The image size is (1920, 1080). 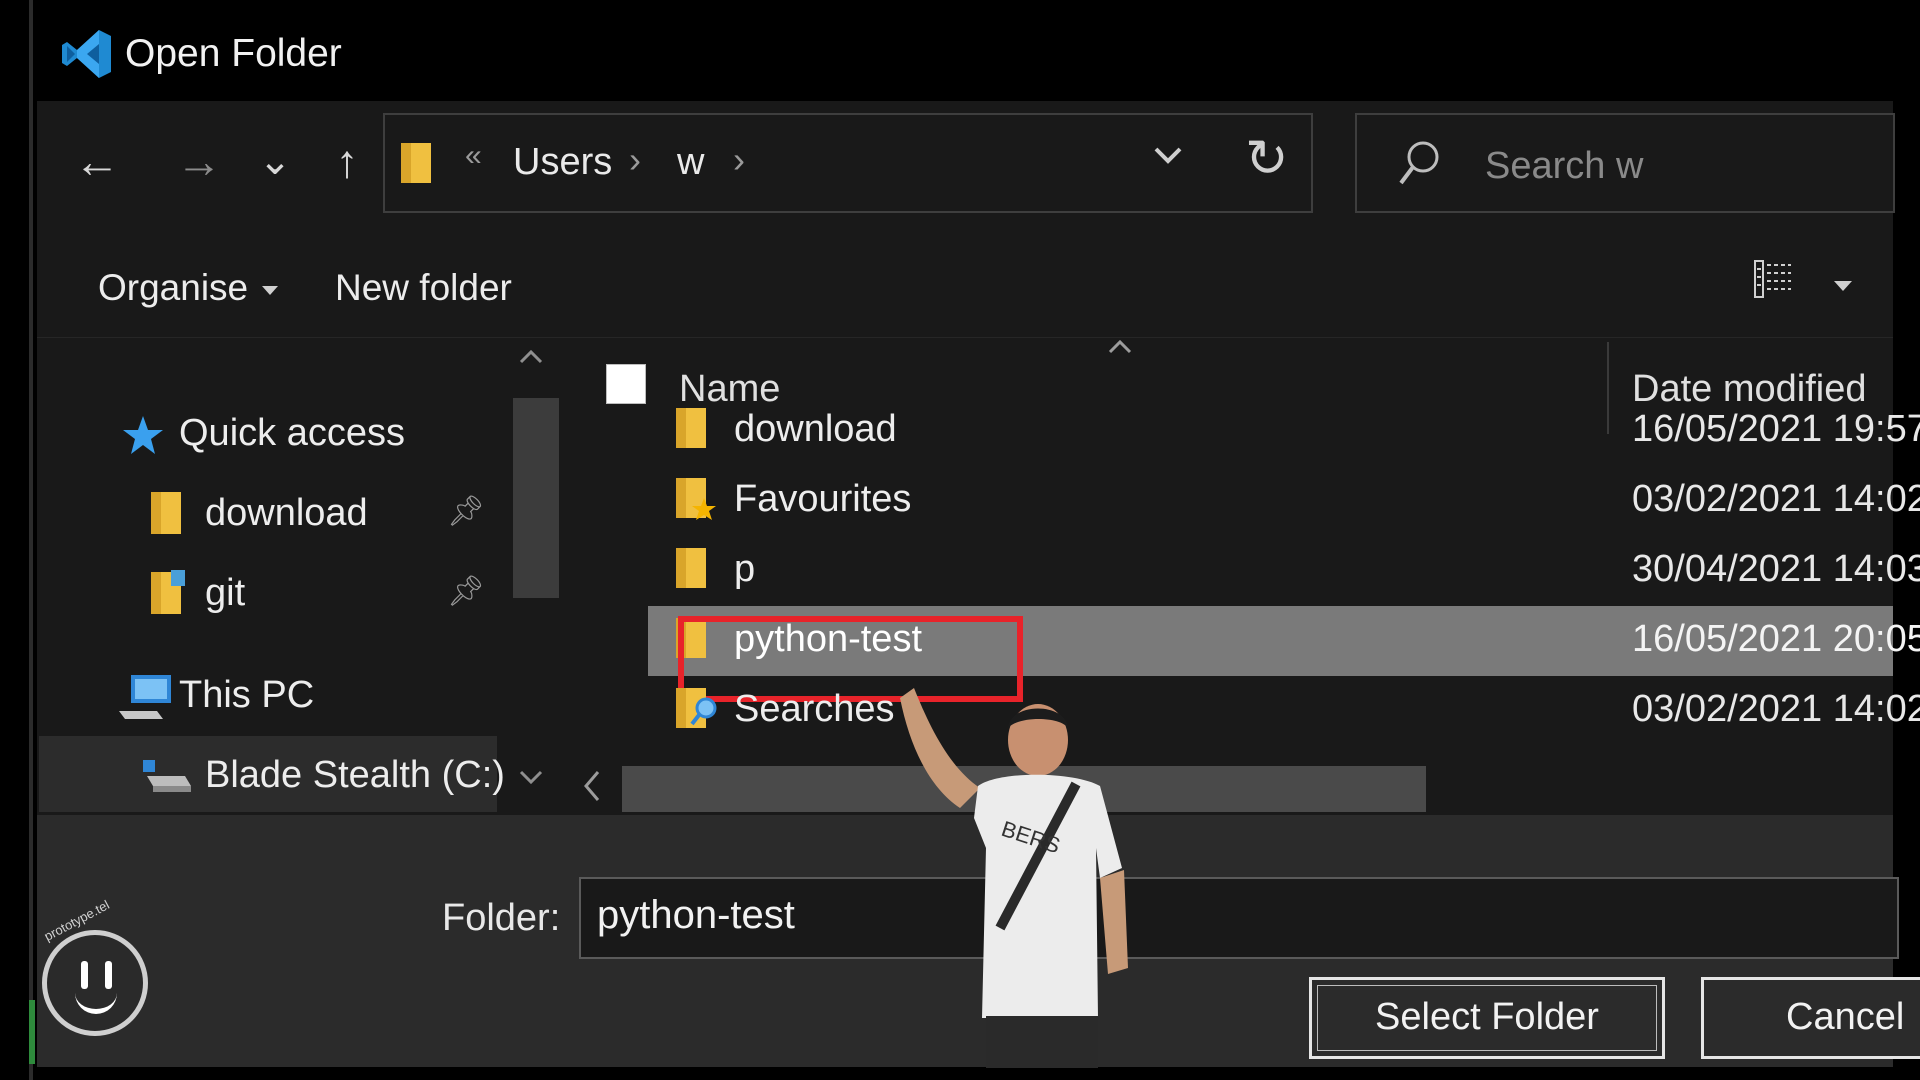 I want to click on nav-this-pc: This PC, so click(x=246, y=695).